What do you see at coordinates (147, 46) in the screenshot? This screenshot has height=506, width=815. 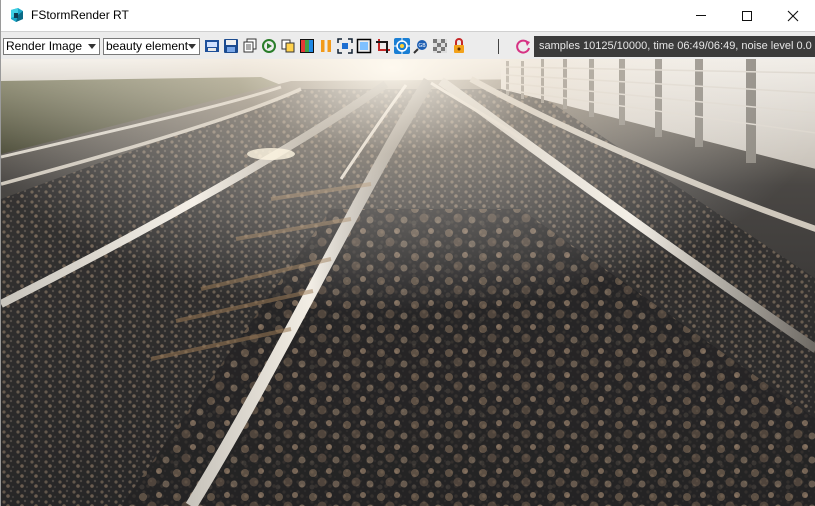 I see `element-dropdown-value: beauty element` at bounding box center [147, 46].